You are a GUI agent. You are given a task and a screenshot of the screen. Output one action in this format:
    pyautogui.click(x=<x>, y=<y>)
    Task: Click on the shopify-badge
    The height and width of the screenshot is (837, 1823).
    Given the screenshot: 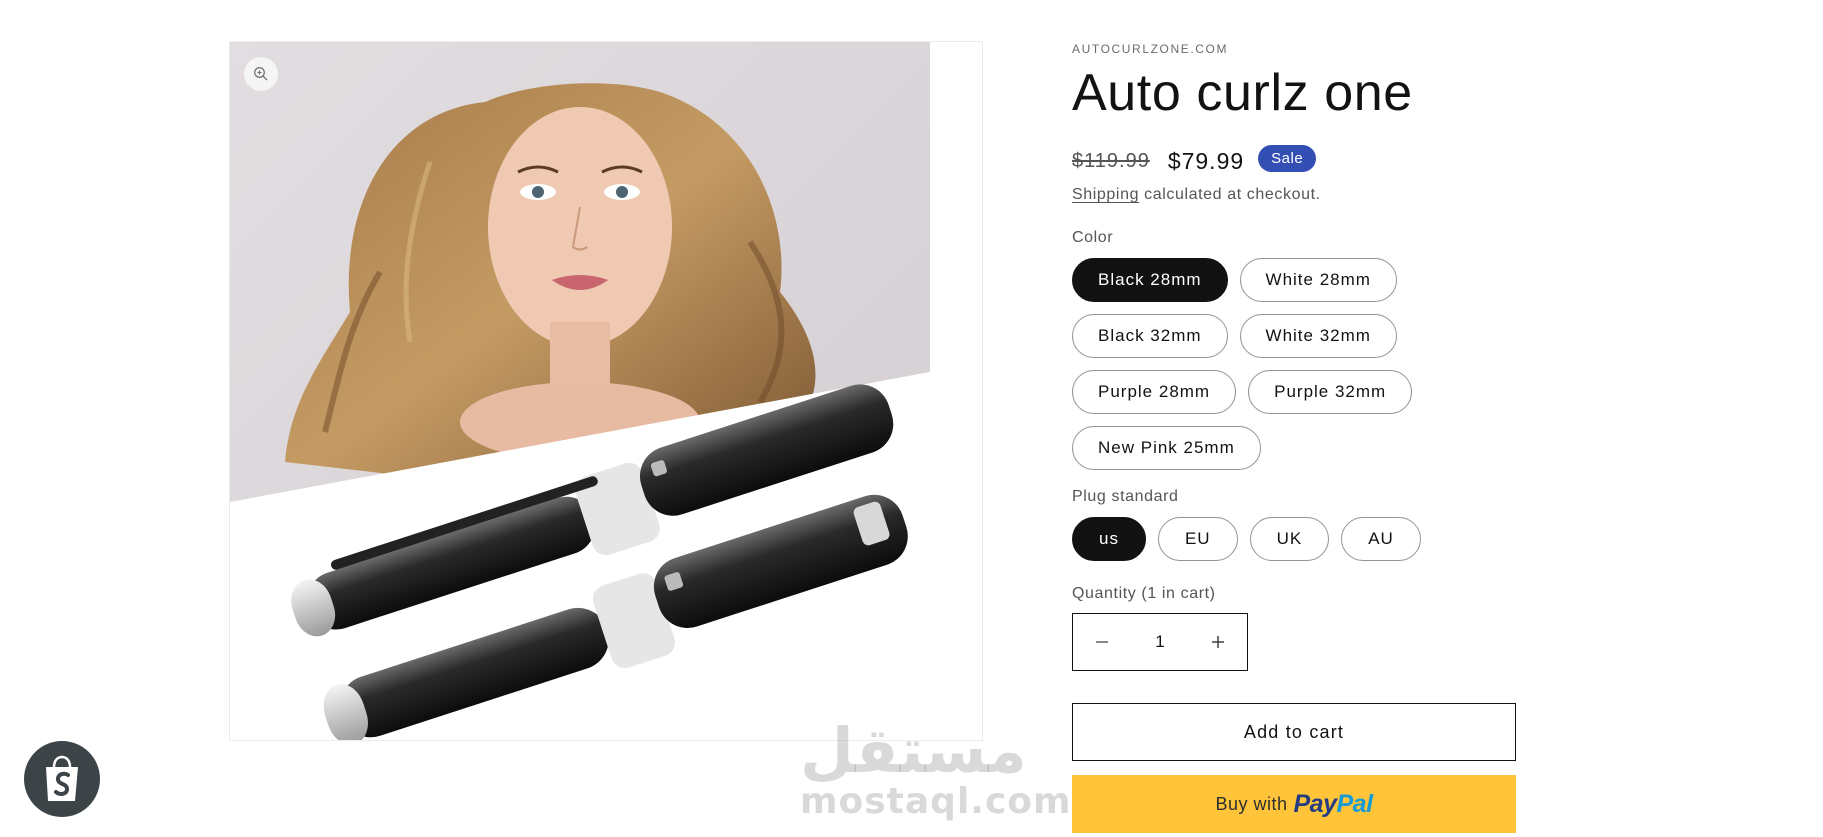 What is the action you would take?
    pyautogui.click(x=62, y=779)
    